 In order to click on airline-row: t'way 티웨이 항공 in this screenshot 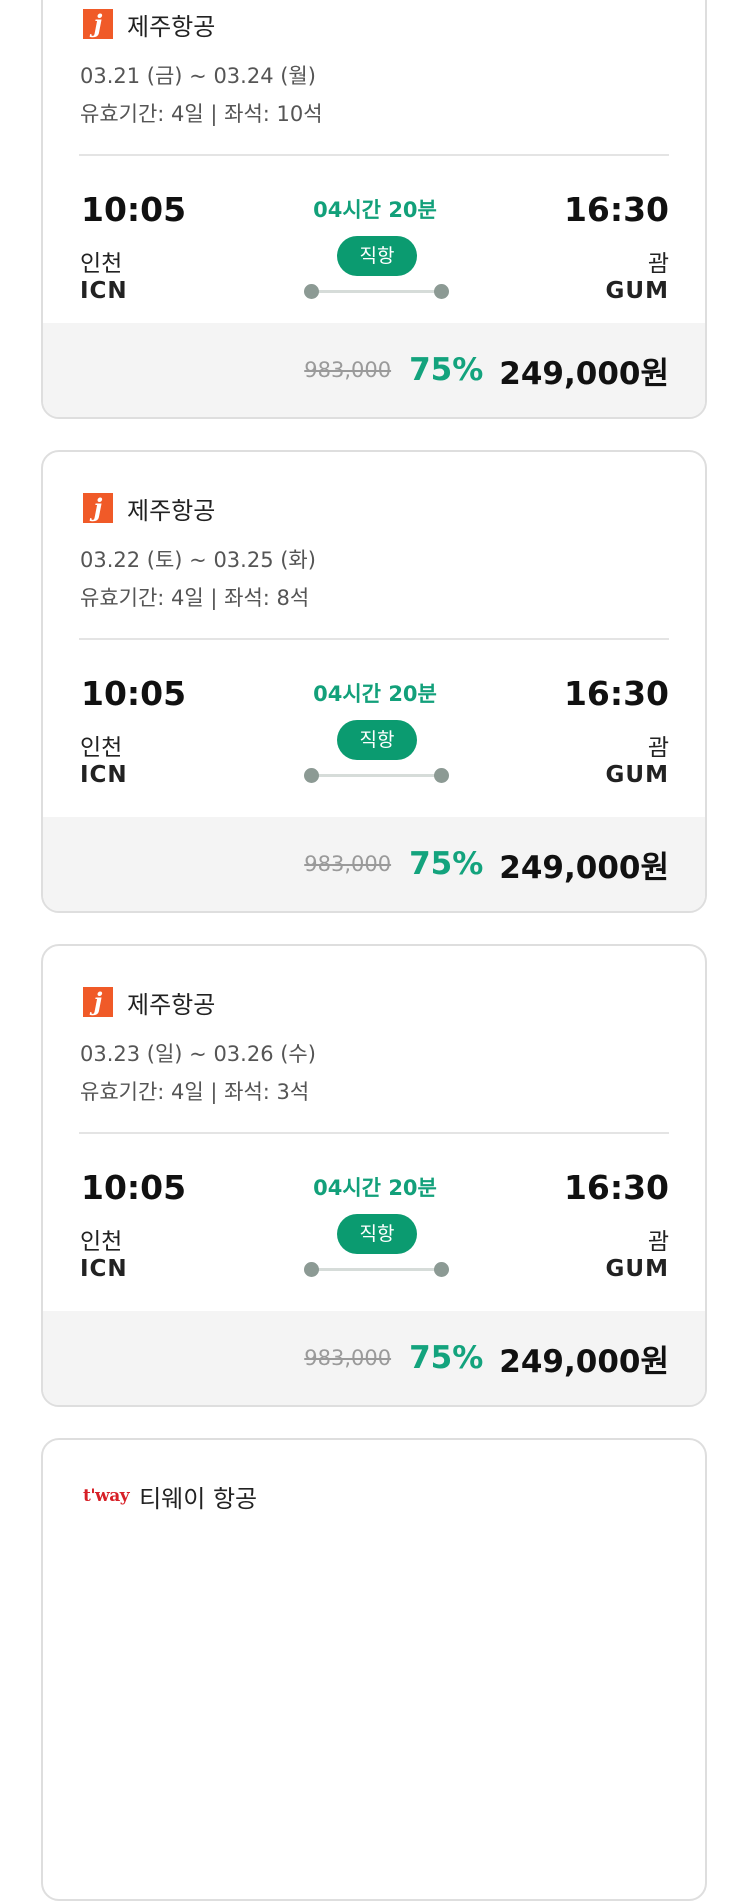, I will do `click(170, 1496)`.